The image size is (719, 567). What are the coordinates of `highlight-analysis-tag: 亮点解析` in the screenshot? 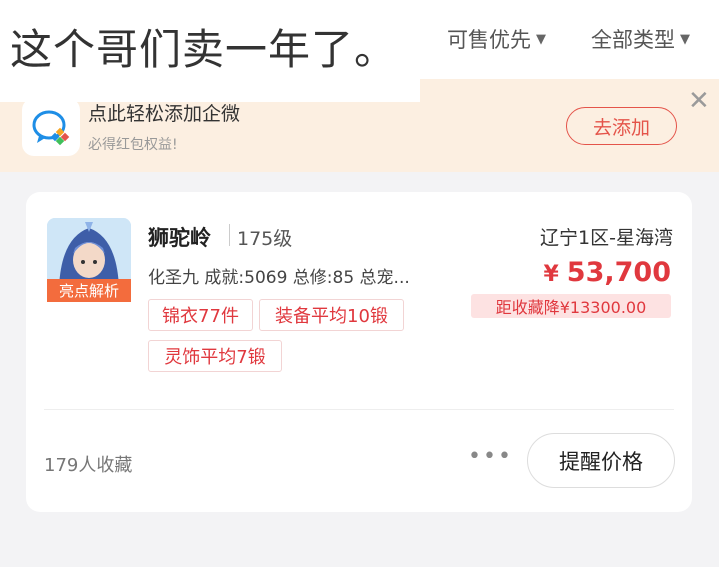 It's located at (89, 290).